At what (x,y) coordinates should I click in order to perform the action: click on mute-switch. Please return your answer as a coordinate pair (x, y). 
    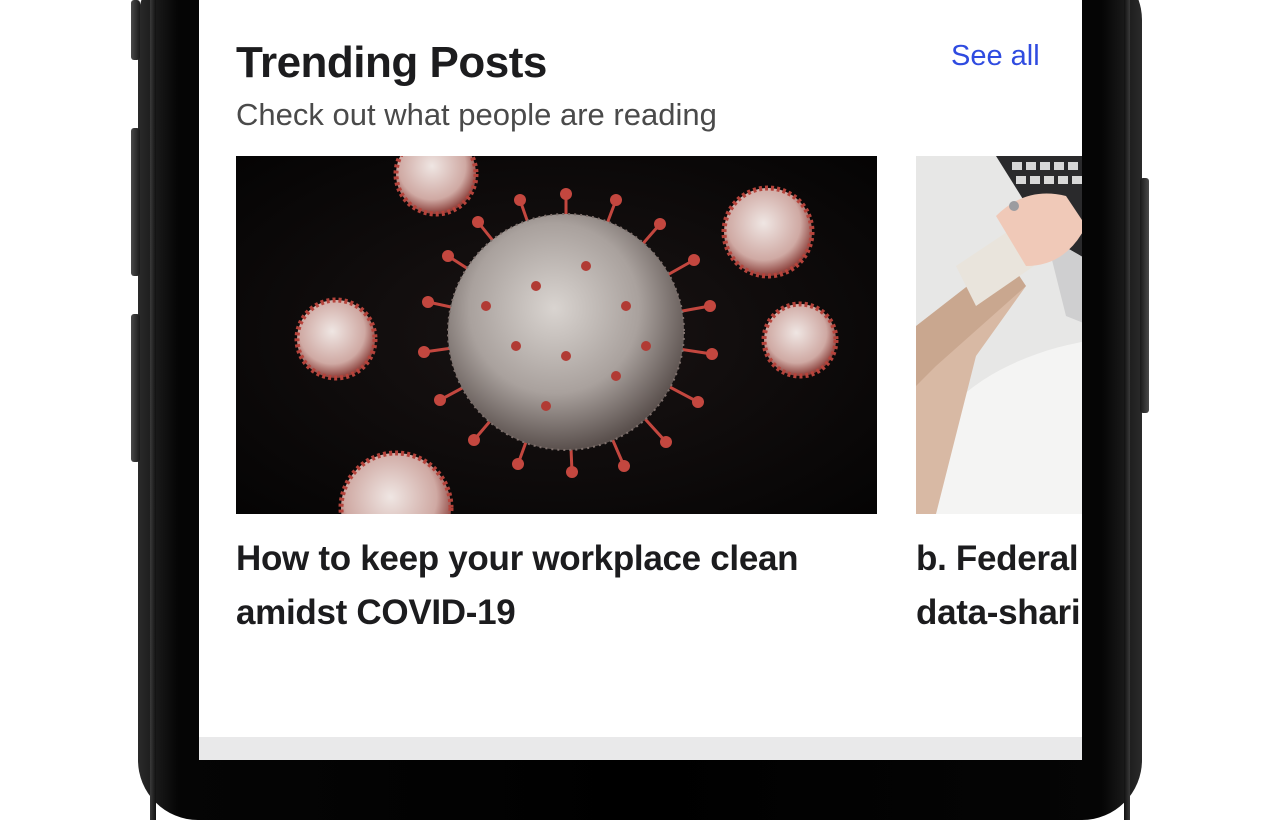
    Looking at the image, I should click on (135, 30).